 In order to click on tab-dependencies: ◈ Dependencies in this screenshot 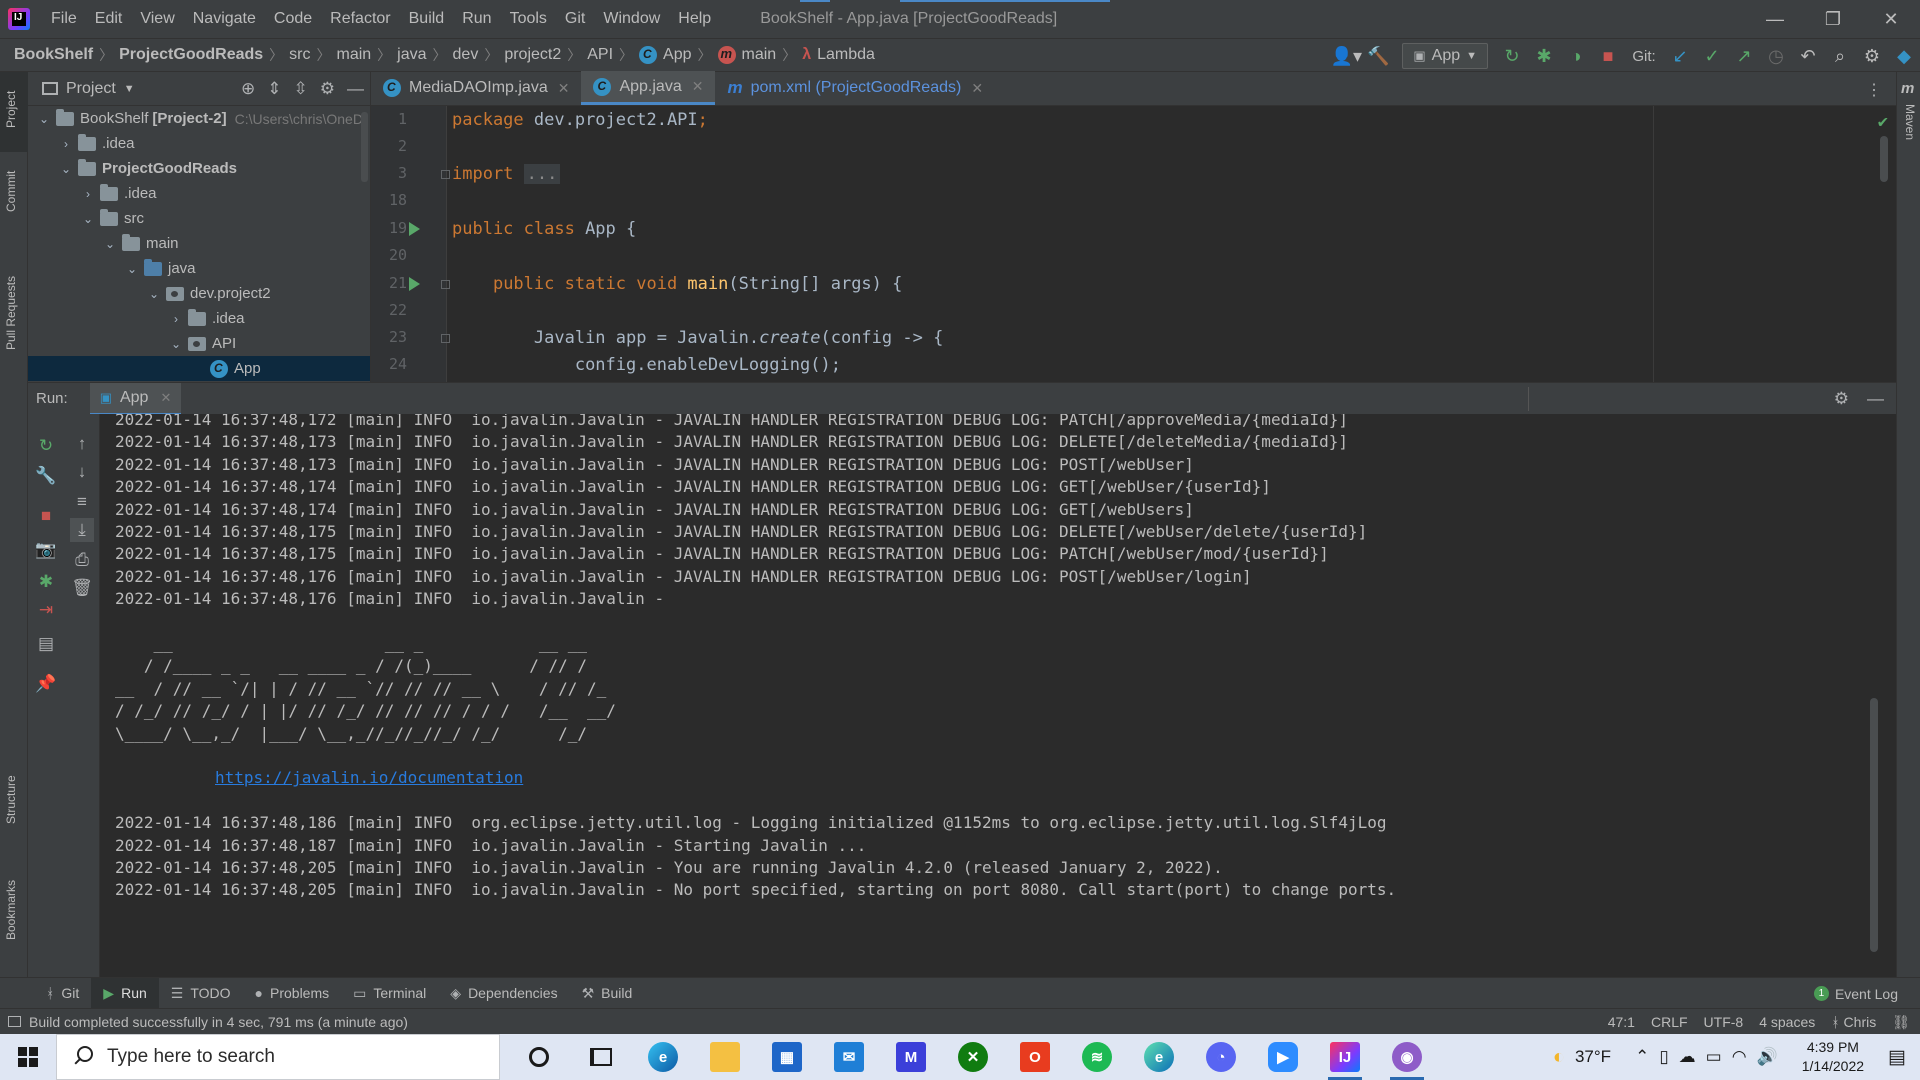, I will do `click(503, 993)`.